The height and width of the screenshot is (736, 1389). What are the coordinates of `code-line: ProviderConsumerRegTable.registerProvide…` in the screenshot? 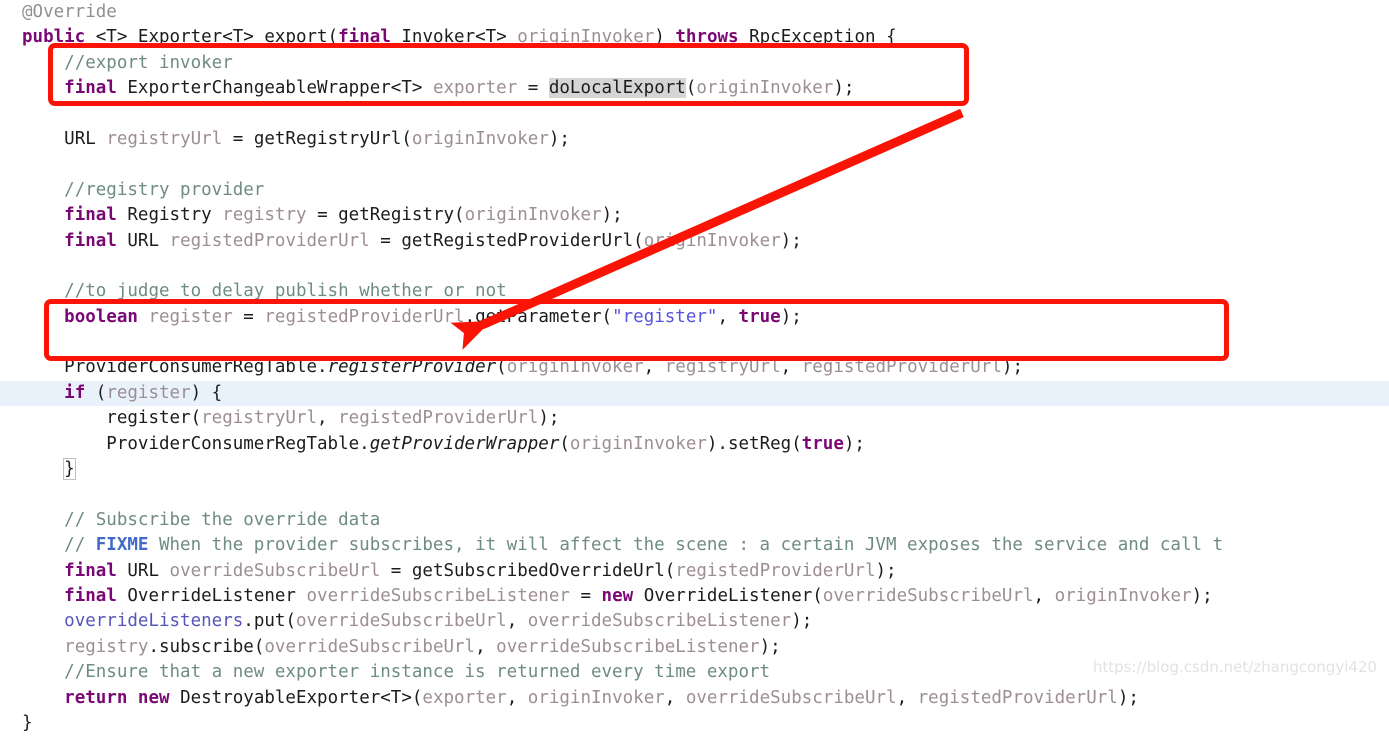 It's located at (694, 367).